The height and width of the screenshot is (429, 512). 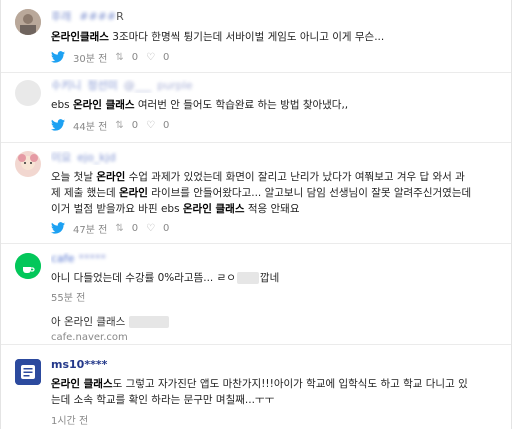 I want to click on post-text-line: 는데 소속 학교를 확인 하라는 문구만 며칠째...ㅜㅜ, so click(x=275, y=400).